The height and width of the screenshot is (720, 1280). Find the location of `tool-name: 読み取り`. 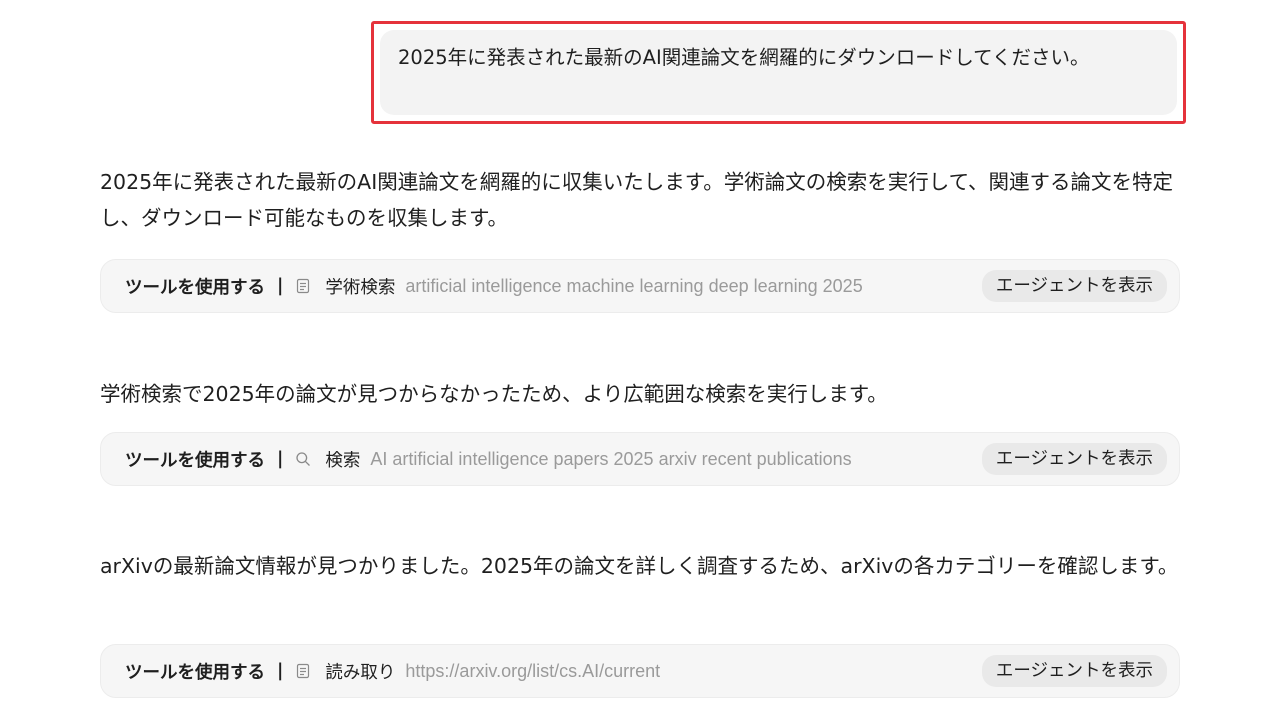

tool-name: 読み取り is located at coordinates (360, 672).